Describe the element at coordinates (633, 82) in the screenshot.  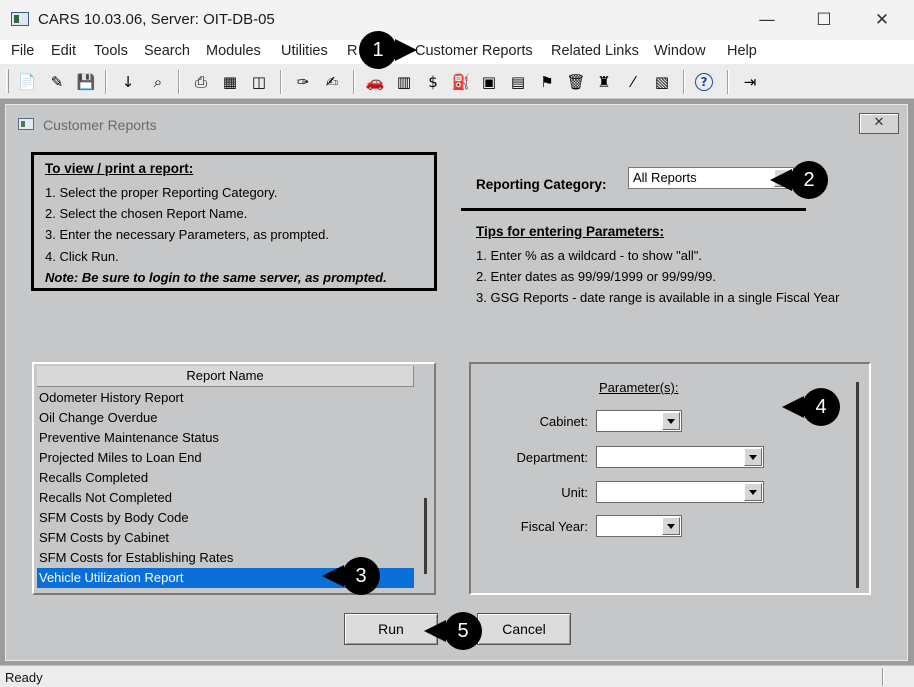
I see `highlighter-icon: ⁄` at that location.